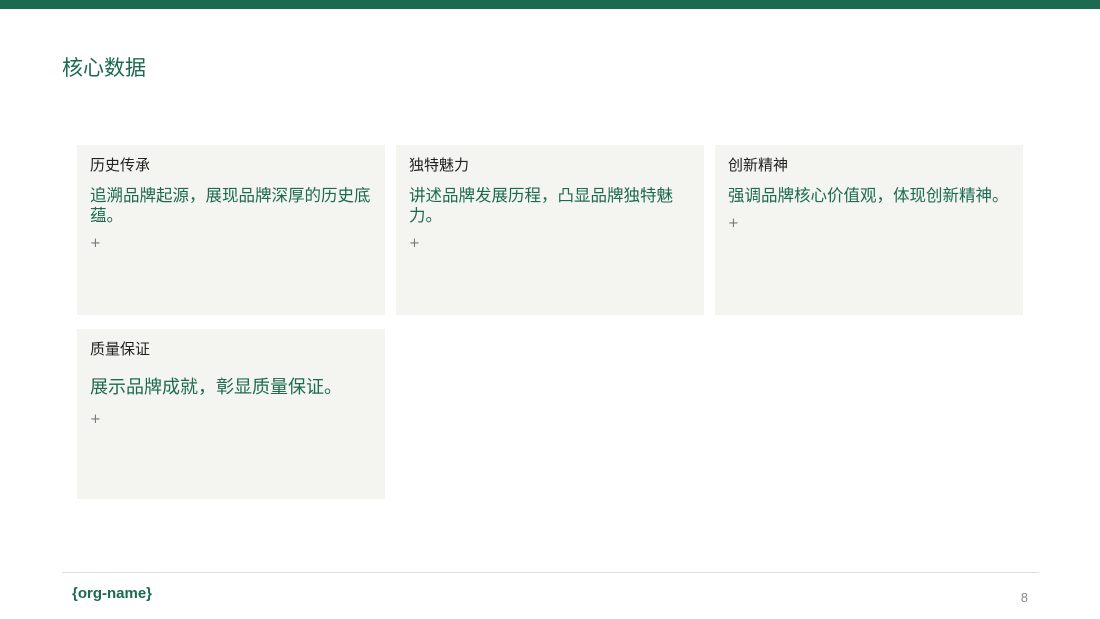 The image size is (1100, 619). I want to click on card-quality: 质量保证 展示品牌成就，彰显质量保证。 +, so click(231, 414).